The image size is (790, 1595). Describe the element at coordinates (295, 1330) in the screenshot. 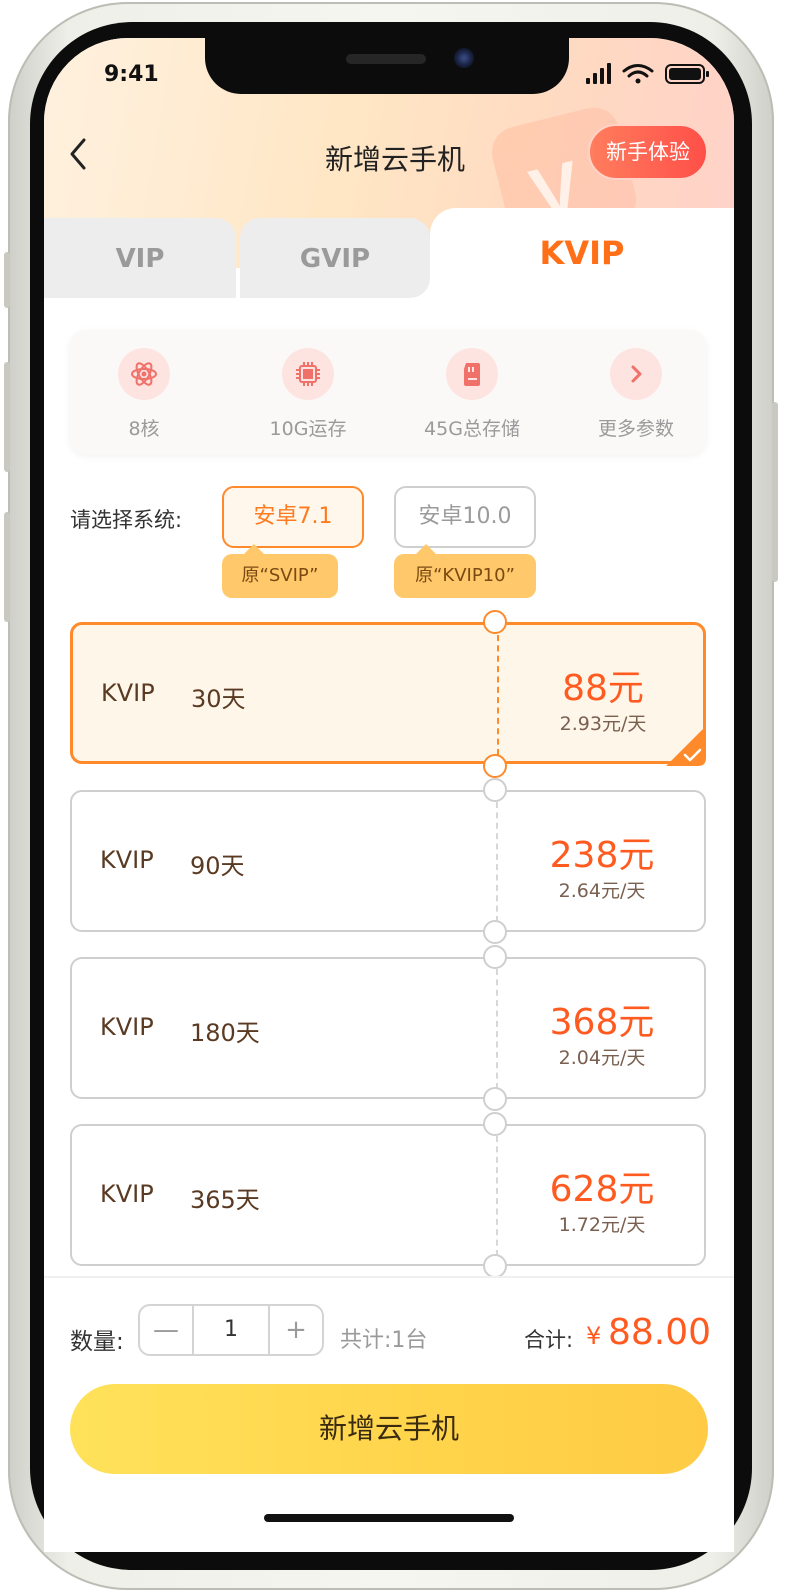

I see `quantity-plus-button: +` at that location.